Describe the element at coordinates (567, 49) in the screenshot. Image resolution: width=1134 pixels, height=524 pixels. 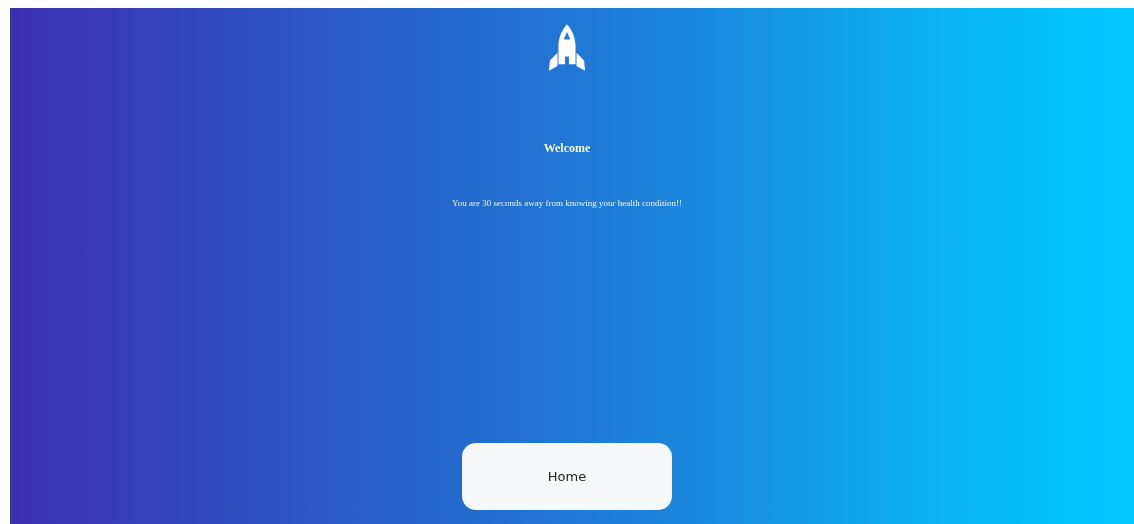
I see `rocket-icon` at that location.